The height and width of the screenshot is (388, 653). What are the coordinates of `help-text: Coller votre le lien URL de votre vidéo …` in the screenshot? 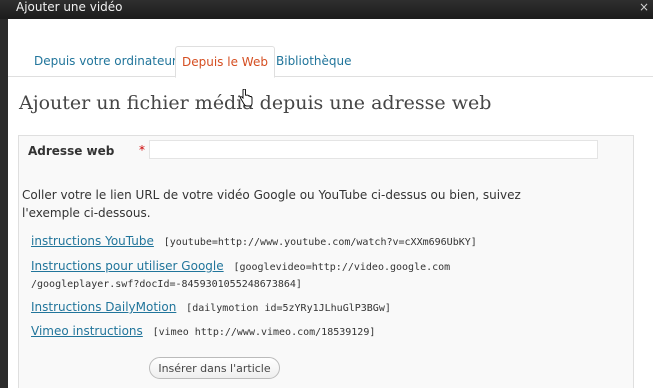 It's located at (271, 204).